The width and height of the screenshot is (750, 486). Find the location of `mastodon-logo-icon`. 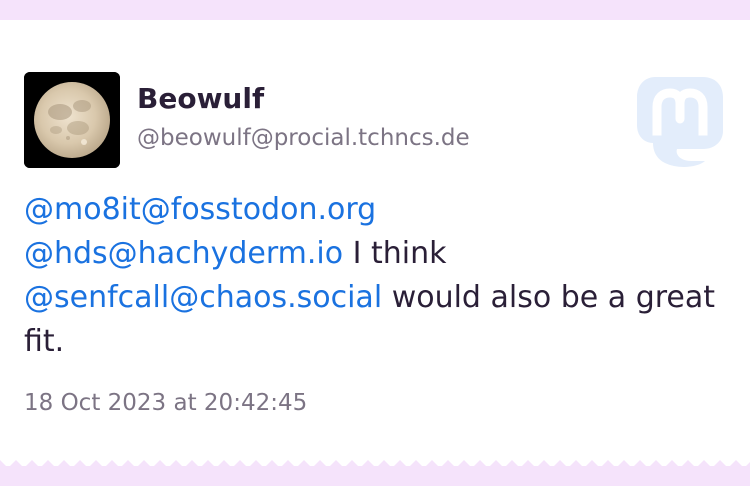

mastodon-logo-icon is located at coordinates (679, 121).